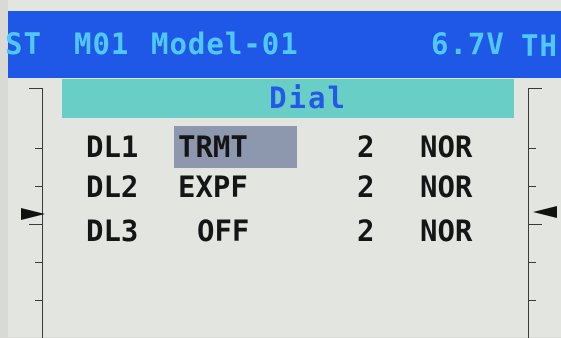 This screenshot has height=338, width=561. What do you see at coordinates (102, 44) in the screenshot?
I see `model-number: M01` at bounding box center [102, 44].